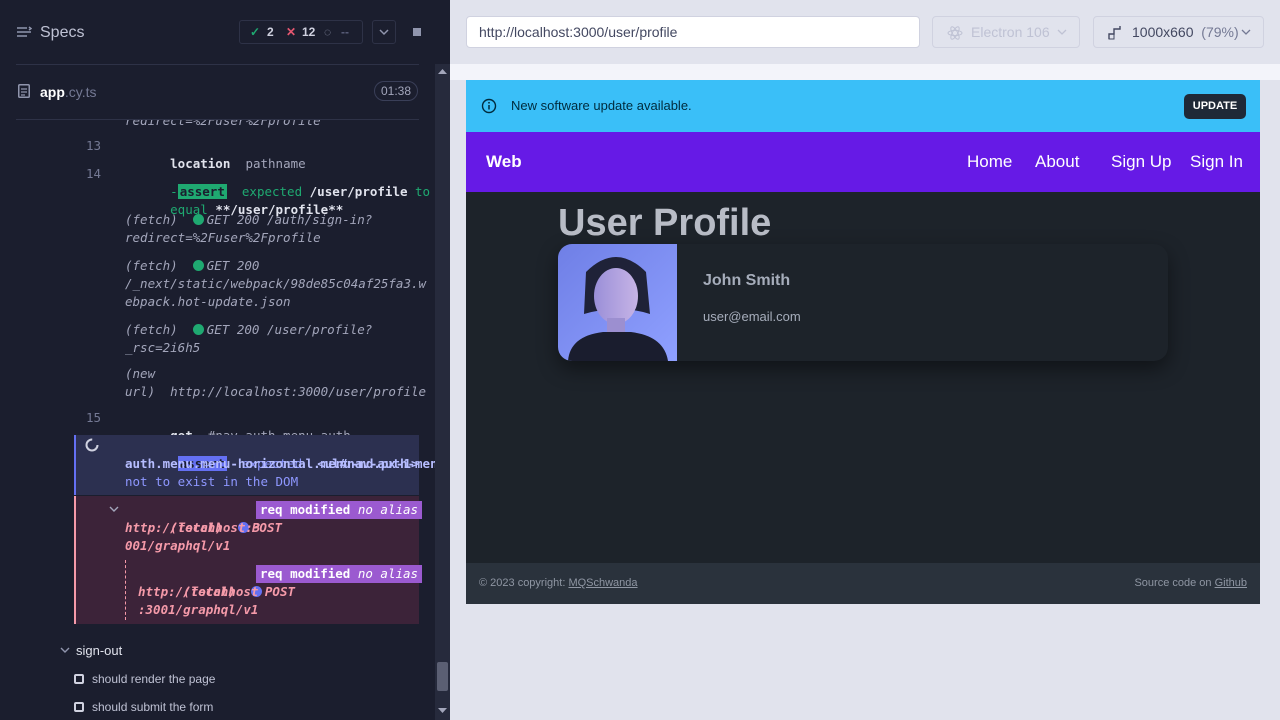 Image resolution: width=1280 pixels, height=720 pixels. Describe the element at coordinates (1215, 106) in the screenshot. I see `update-button: UPDATE` at that location.